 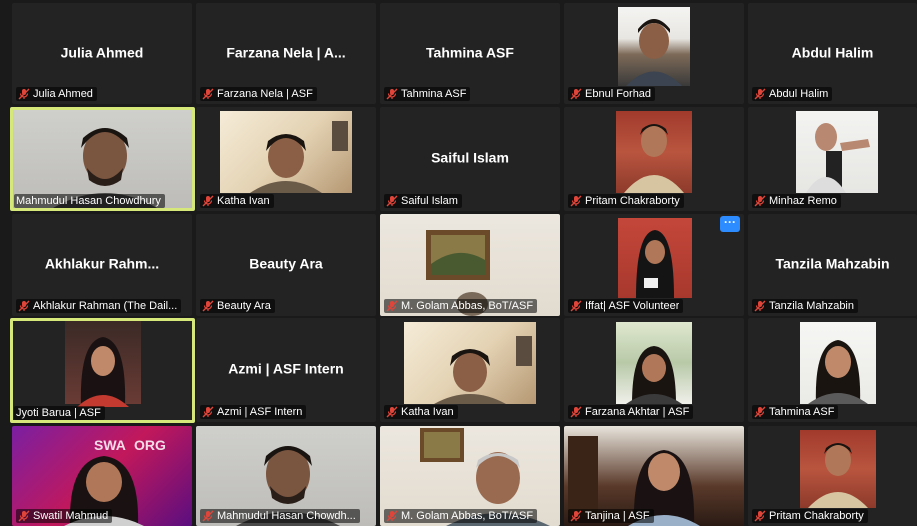 I want to click on participant-name-label: Julia Ahmed, so click(x=56, y=94).